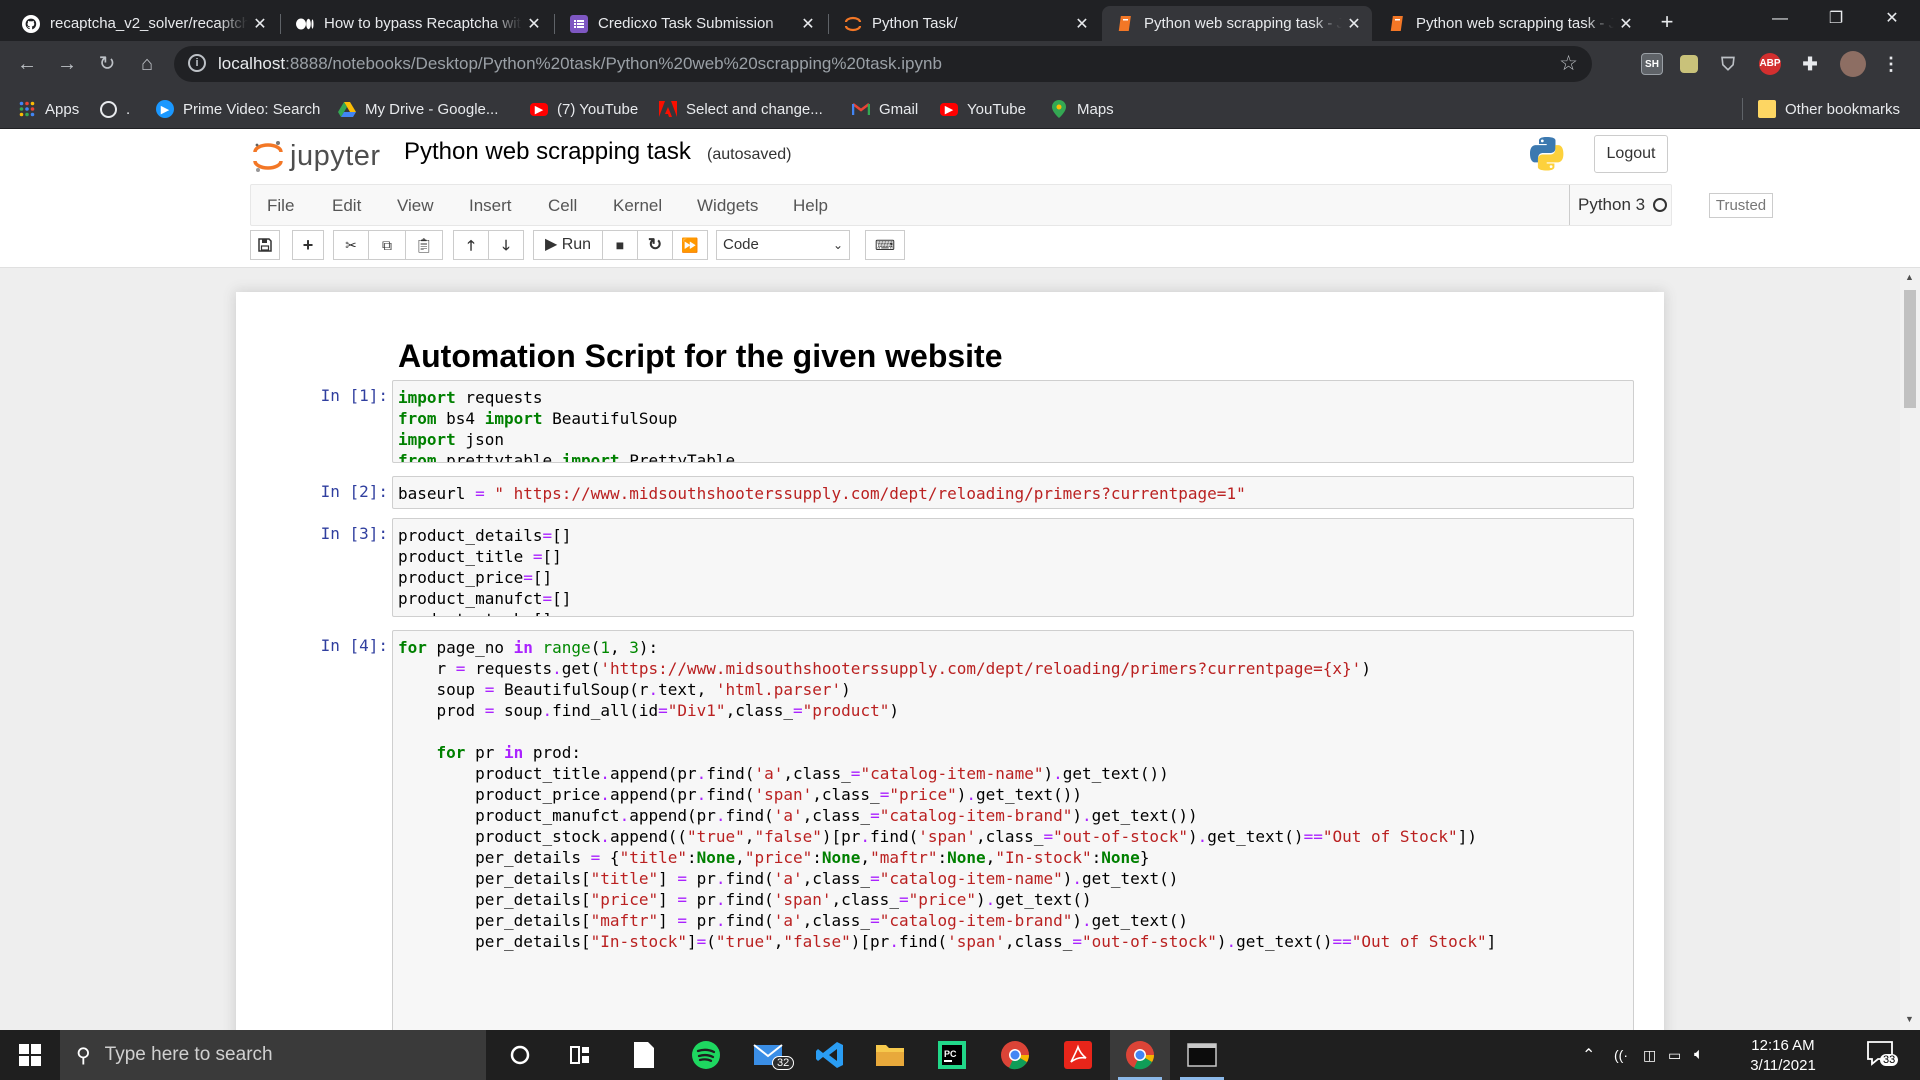  What do you see at coordinates (1853, 64) in the screenshot?
I see `profile-avatar` at bounding box center [1853, 64].